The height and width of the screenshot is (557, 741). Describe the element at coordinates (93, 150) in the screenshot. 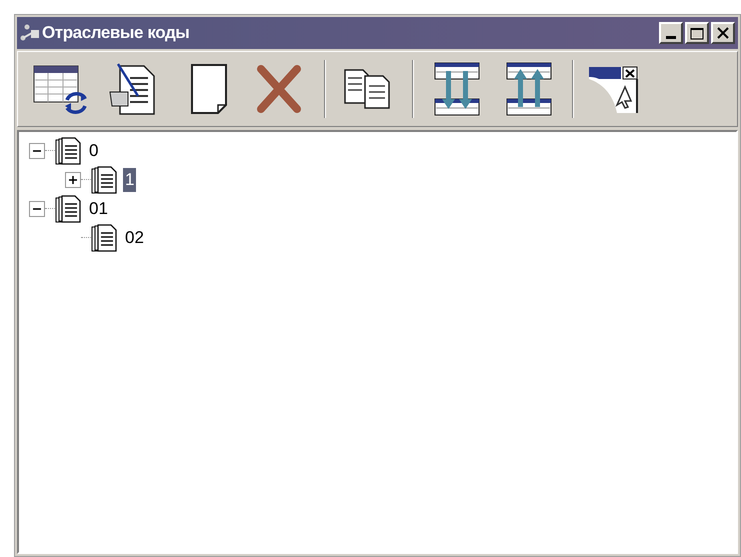

I see `tree-item: 0` at that location.